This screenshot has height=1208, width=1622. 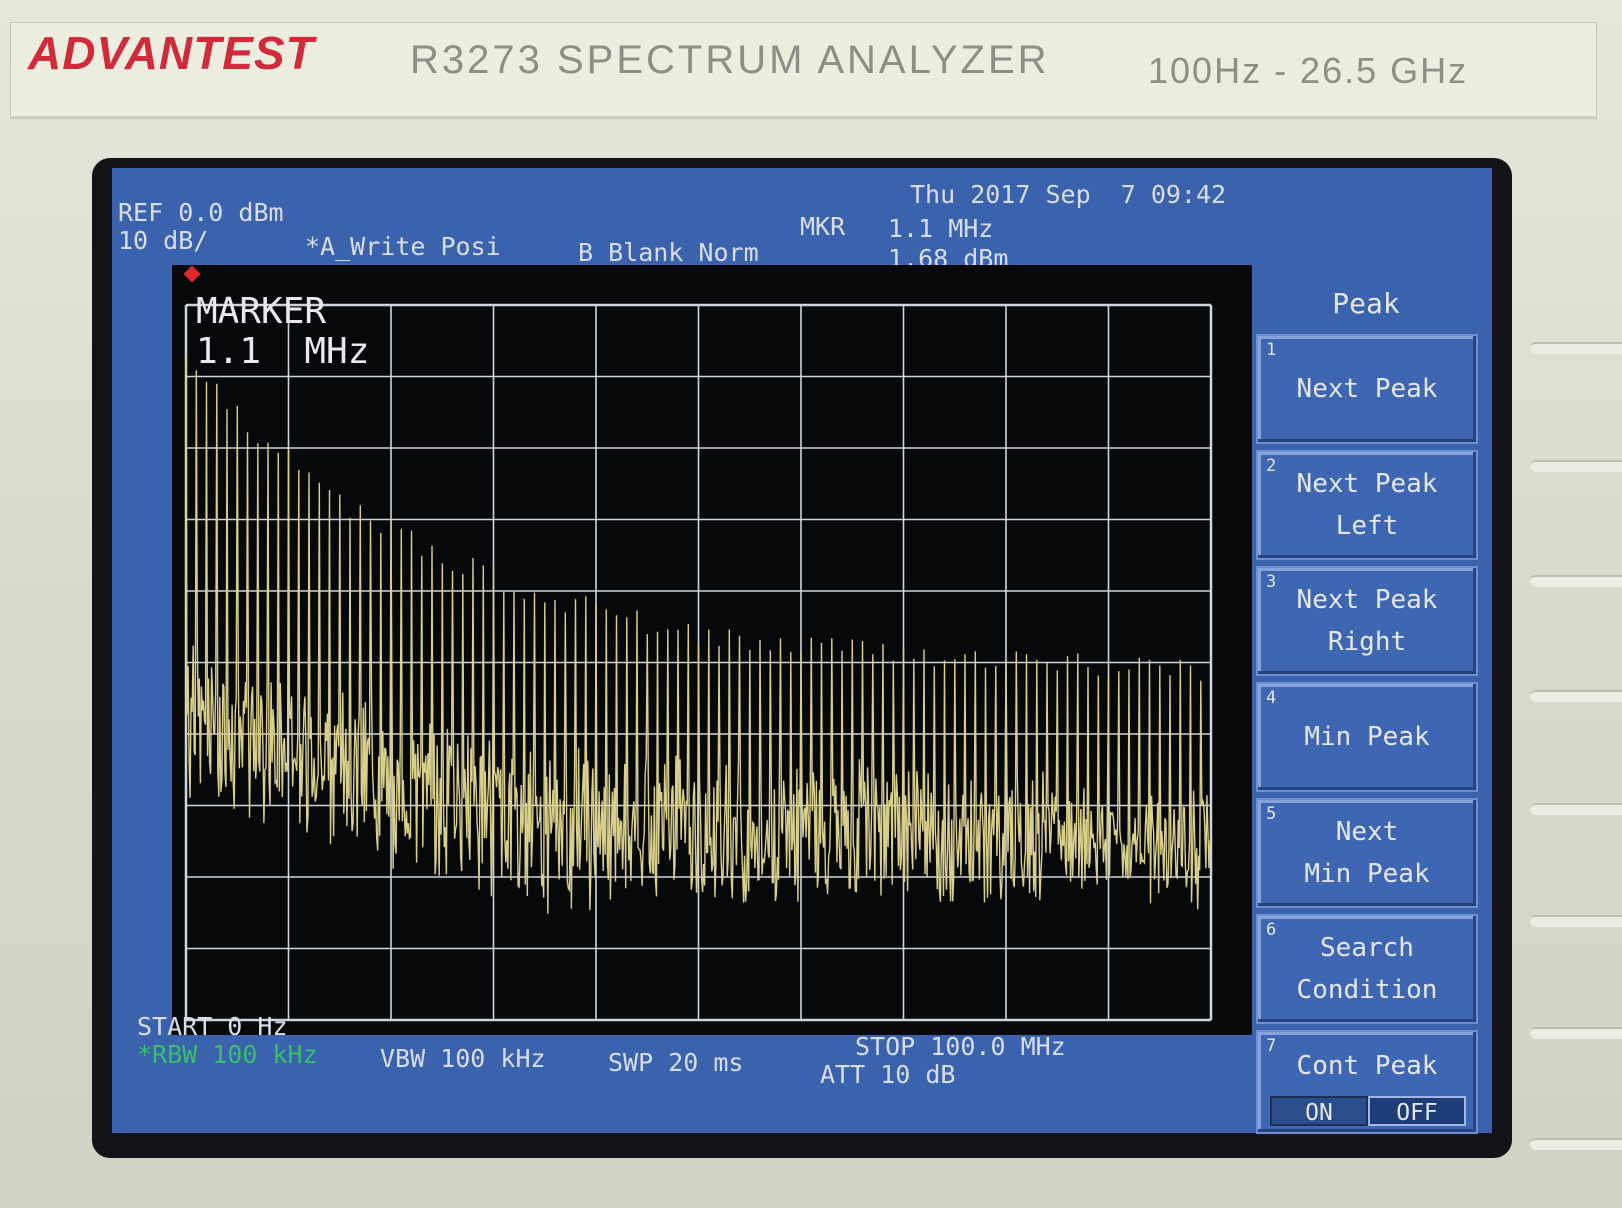 I want to click on softkey-search-condition: 6 Search Condition, so click(x=1367, y=969).